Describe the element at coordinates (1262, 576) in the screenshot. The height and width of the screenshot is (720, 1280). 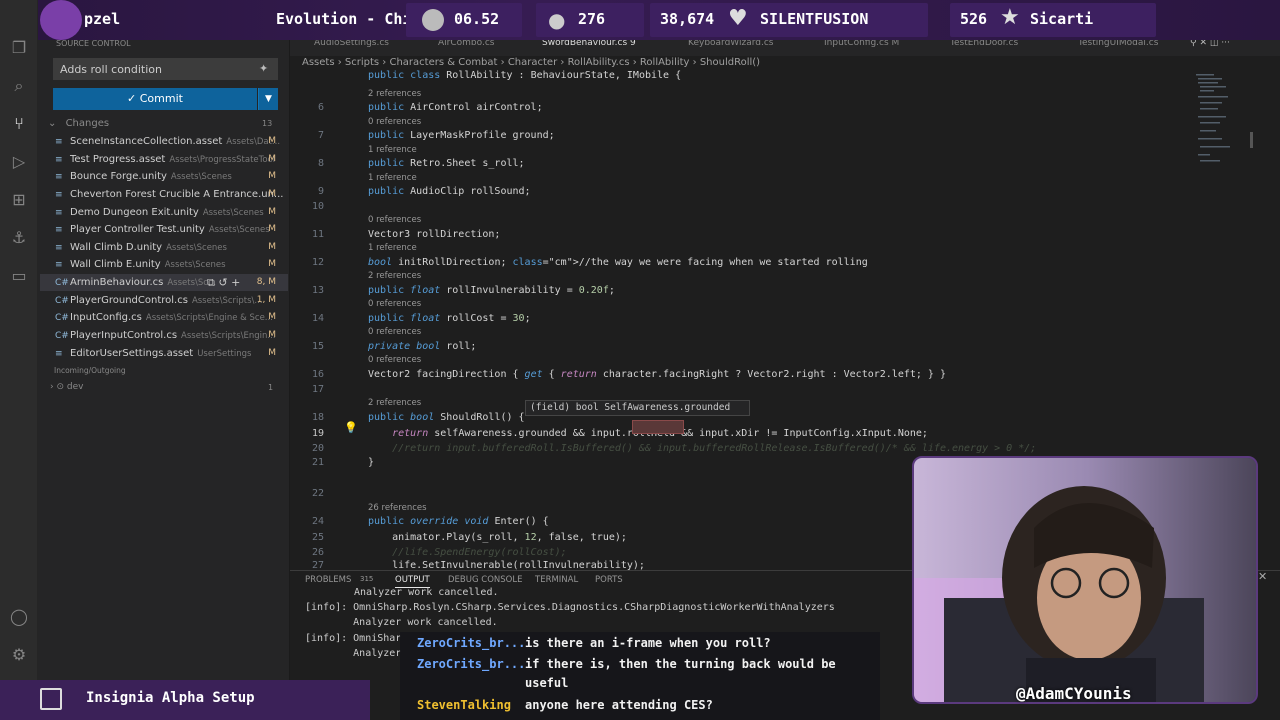
I see `close-icon: ✕` at that location.